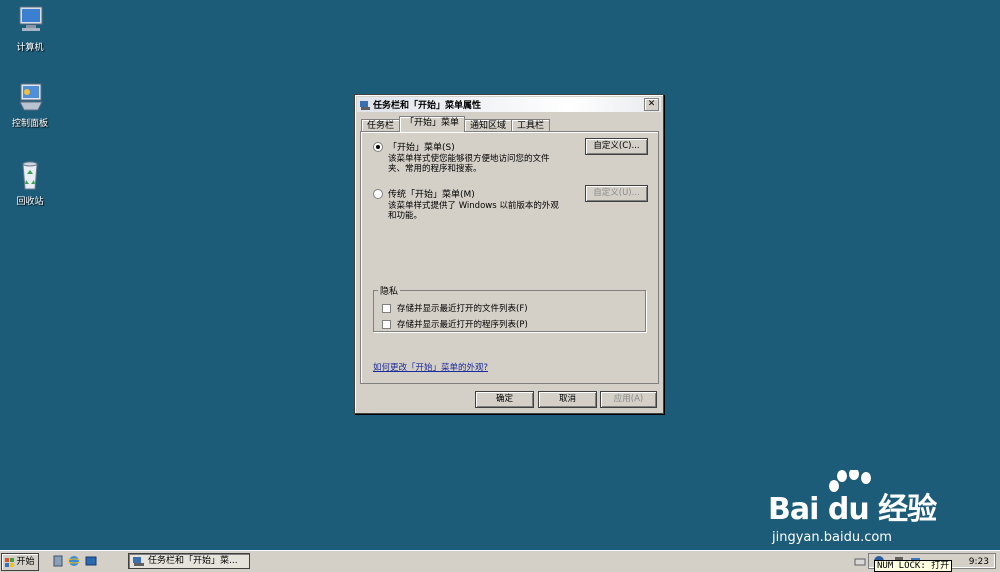 The width and height of the screenshot is (1000, 572). Describe the element at coordinates (30, 97) in the screenshot. I see `control-panel-icon` at that location.